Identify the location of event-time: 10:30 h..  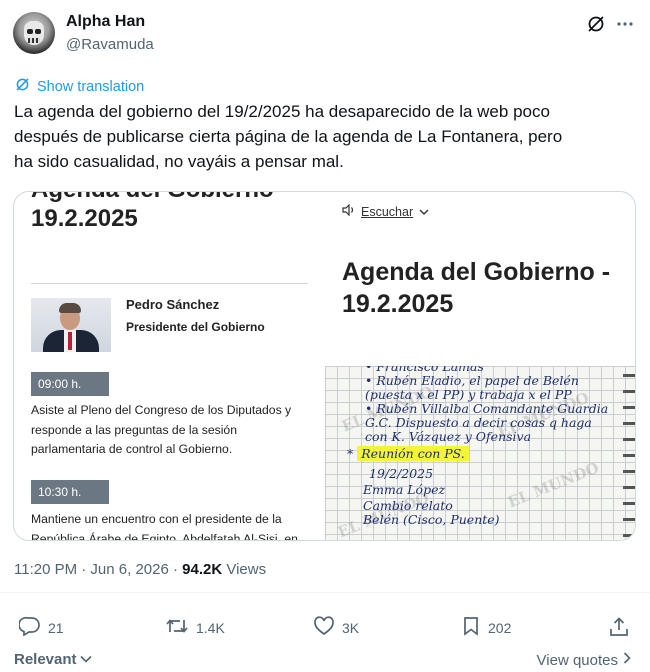
(70, 492).